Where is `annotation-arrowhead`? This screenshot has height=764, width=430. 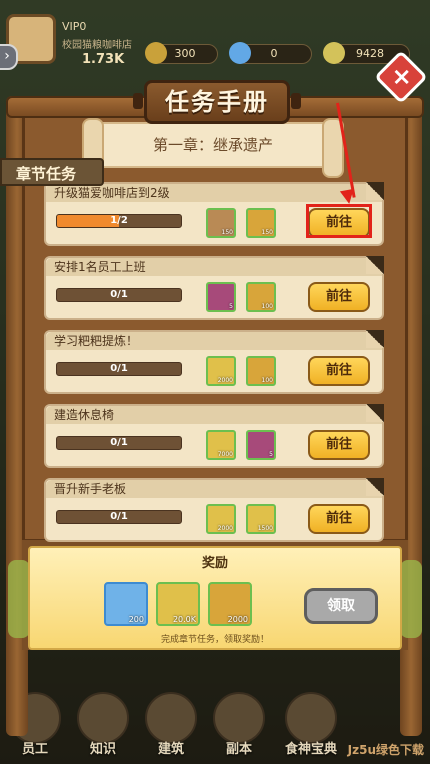 annotation-arrowhead is located at coordinates (348, 197).